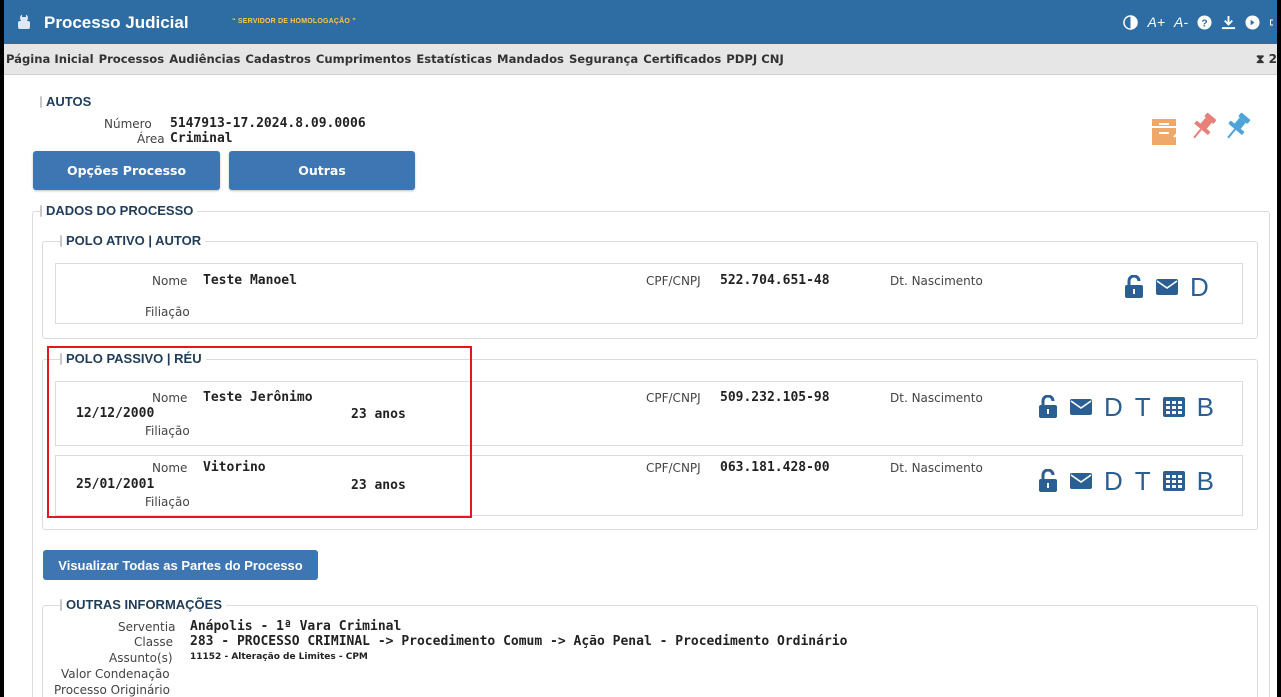 The width and height of the screenshot is (1281, 697). I want to click on font-decrease-button: A-, so click(1181, 22).